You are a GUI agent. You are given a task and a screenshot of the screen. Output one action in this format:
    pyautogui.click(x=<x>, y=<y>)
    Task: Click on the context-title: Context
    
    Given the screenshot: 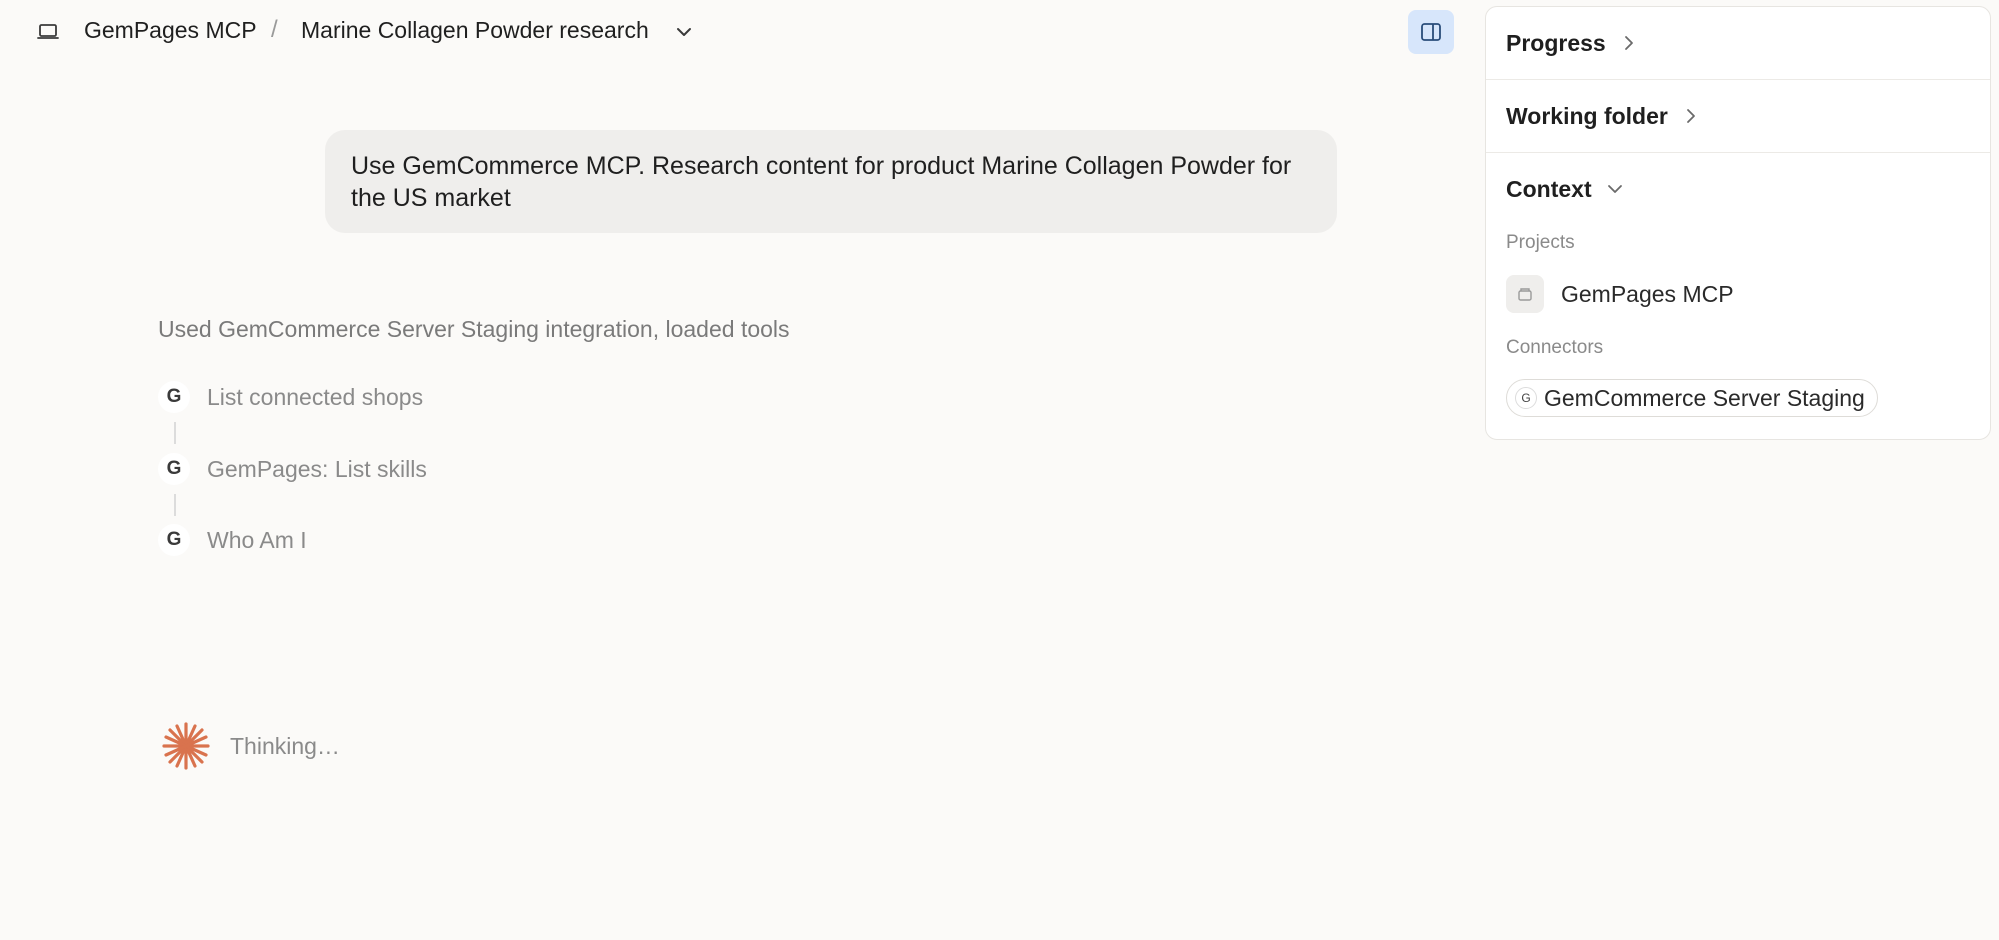 What is the action you would take?
    pyautogui.click(x=1549, y=188)
    